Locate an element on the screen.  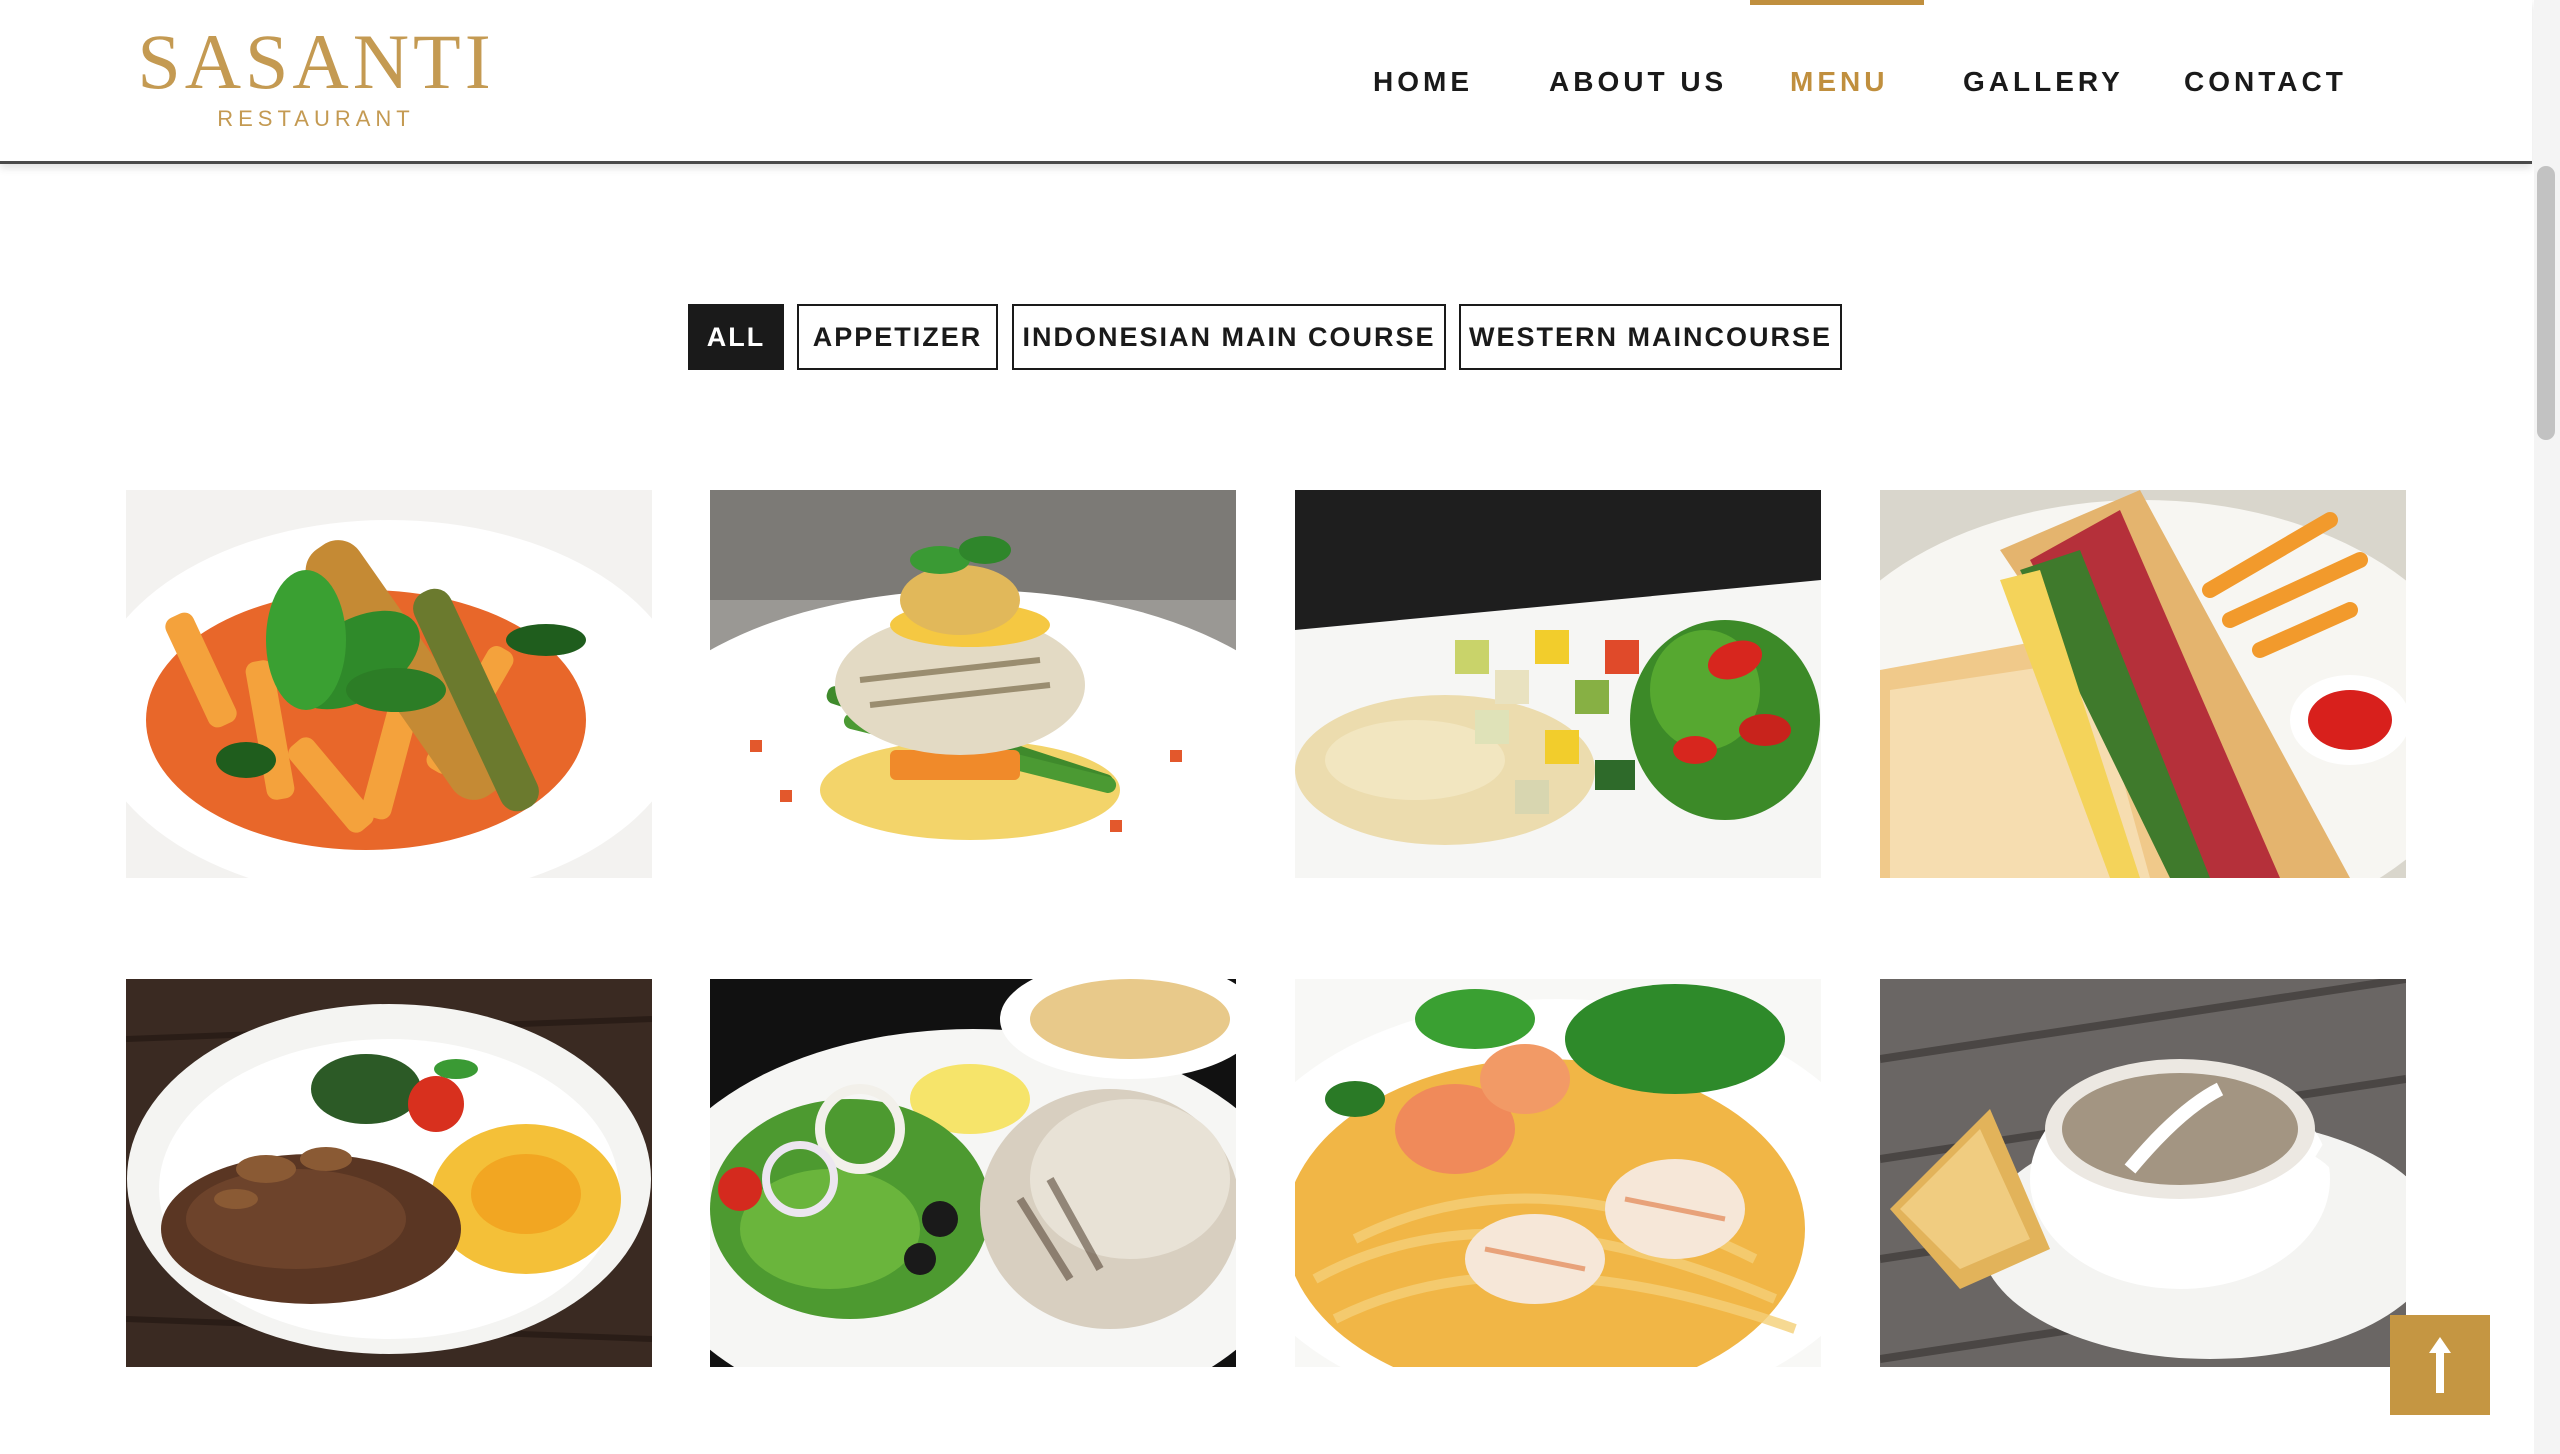
seafood-pasta-dish-image is located at coordinates (1558, 1173).